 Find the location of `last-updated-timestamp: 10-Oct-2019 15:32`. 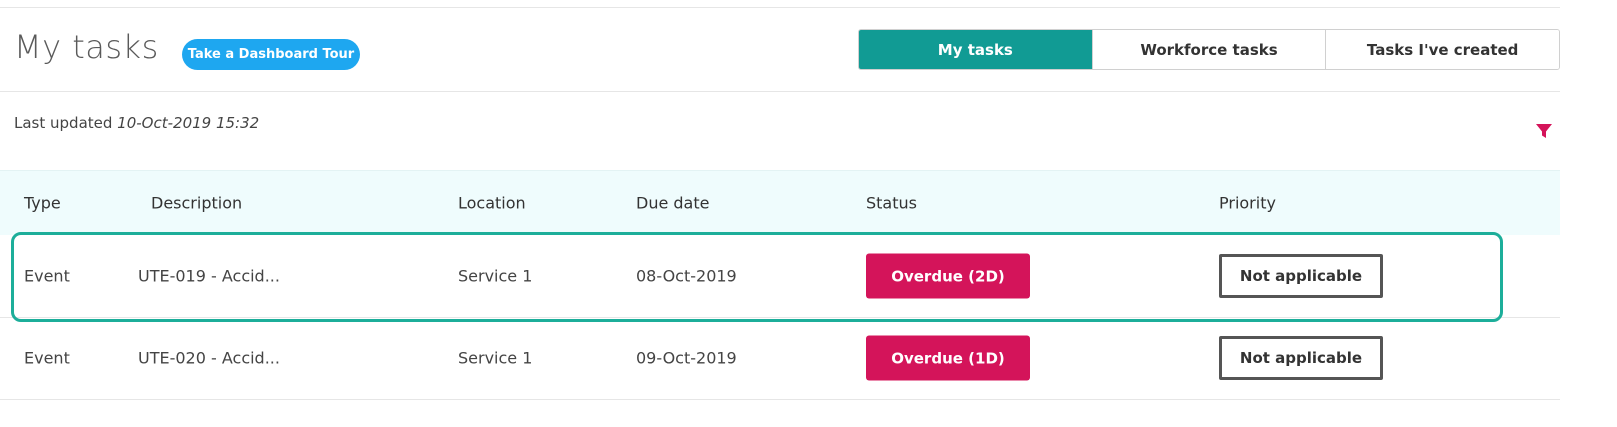

last-updated-timestamp: 10-Oct-2019 15:32 is located at coordinates (188, 123).